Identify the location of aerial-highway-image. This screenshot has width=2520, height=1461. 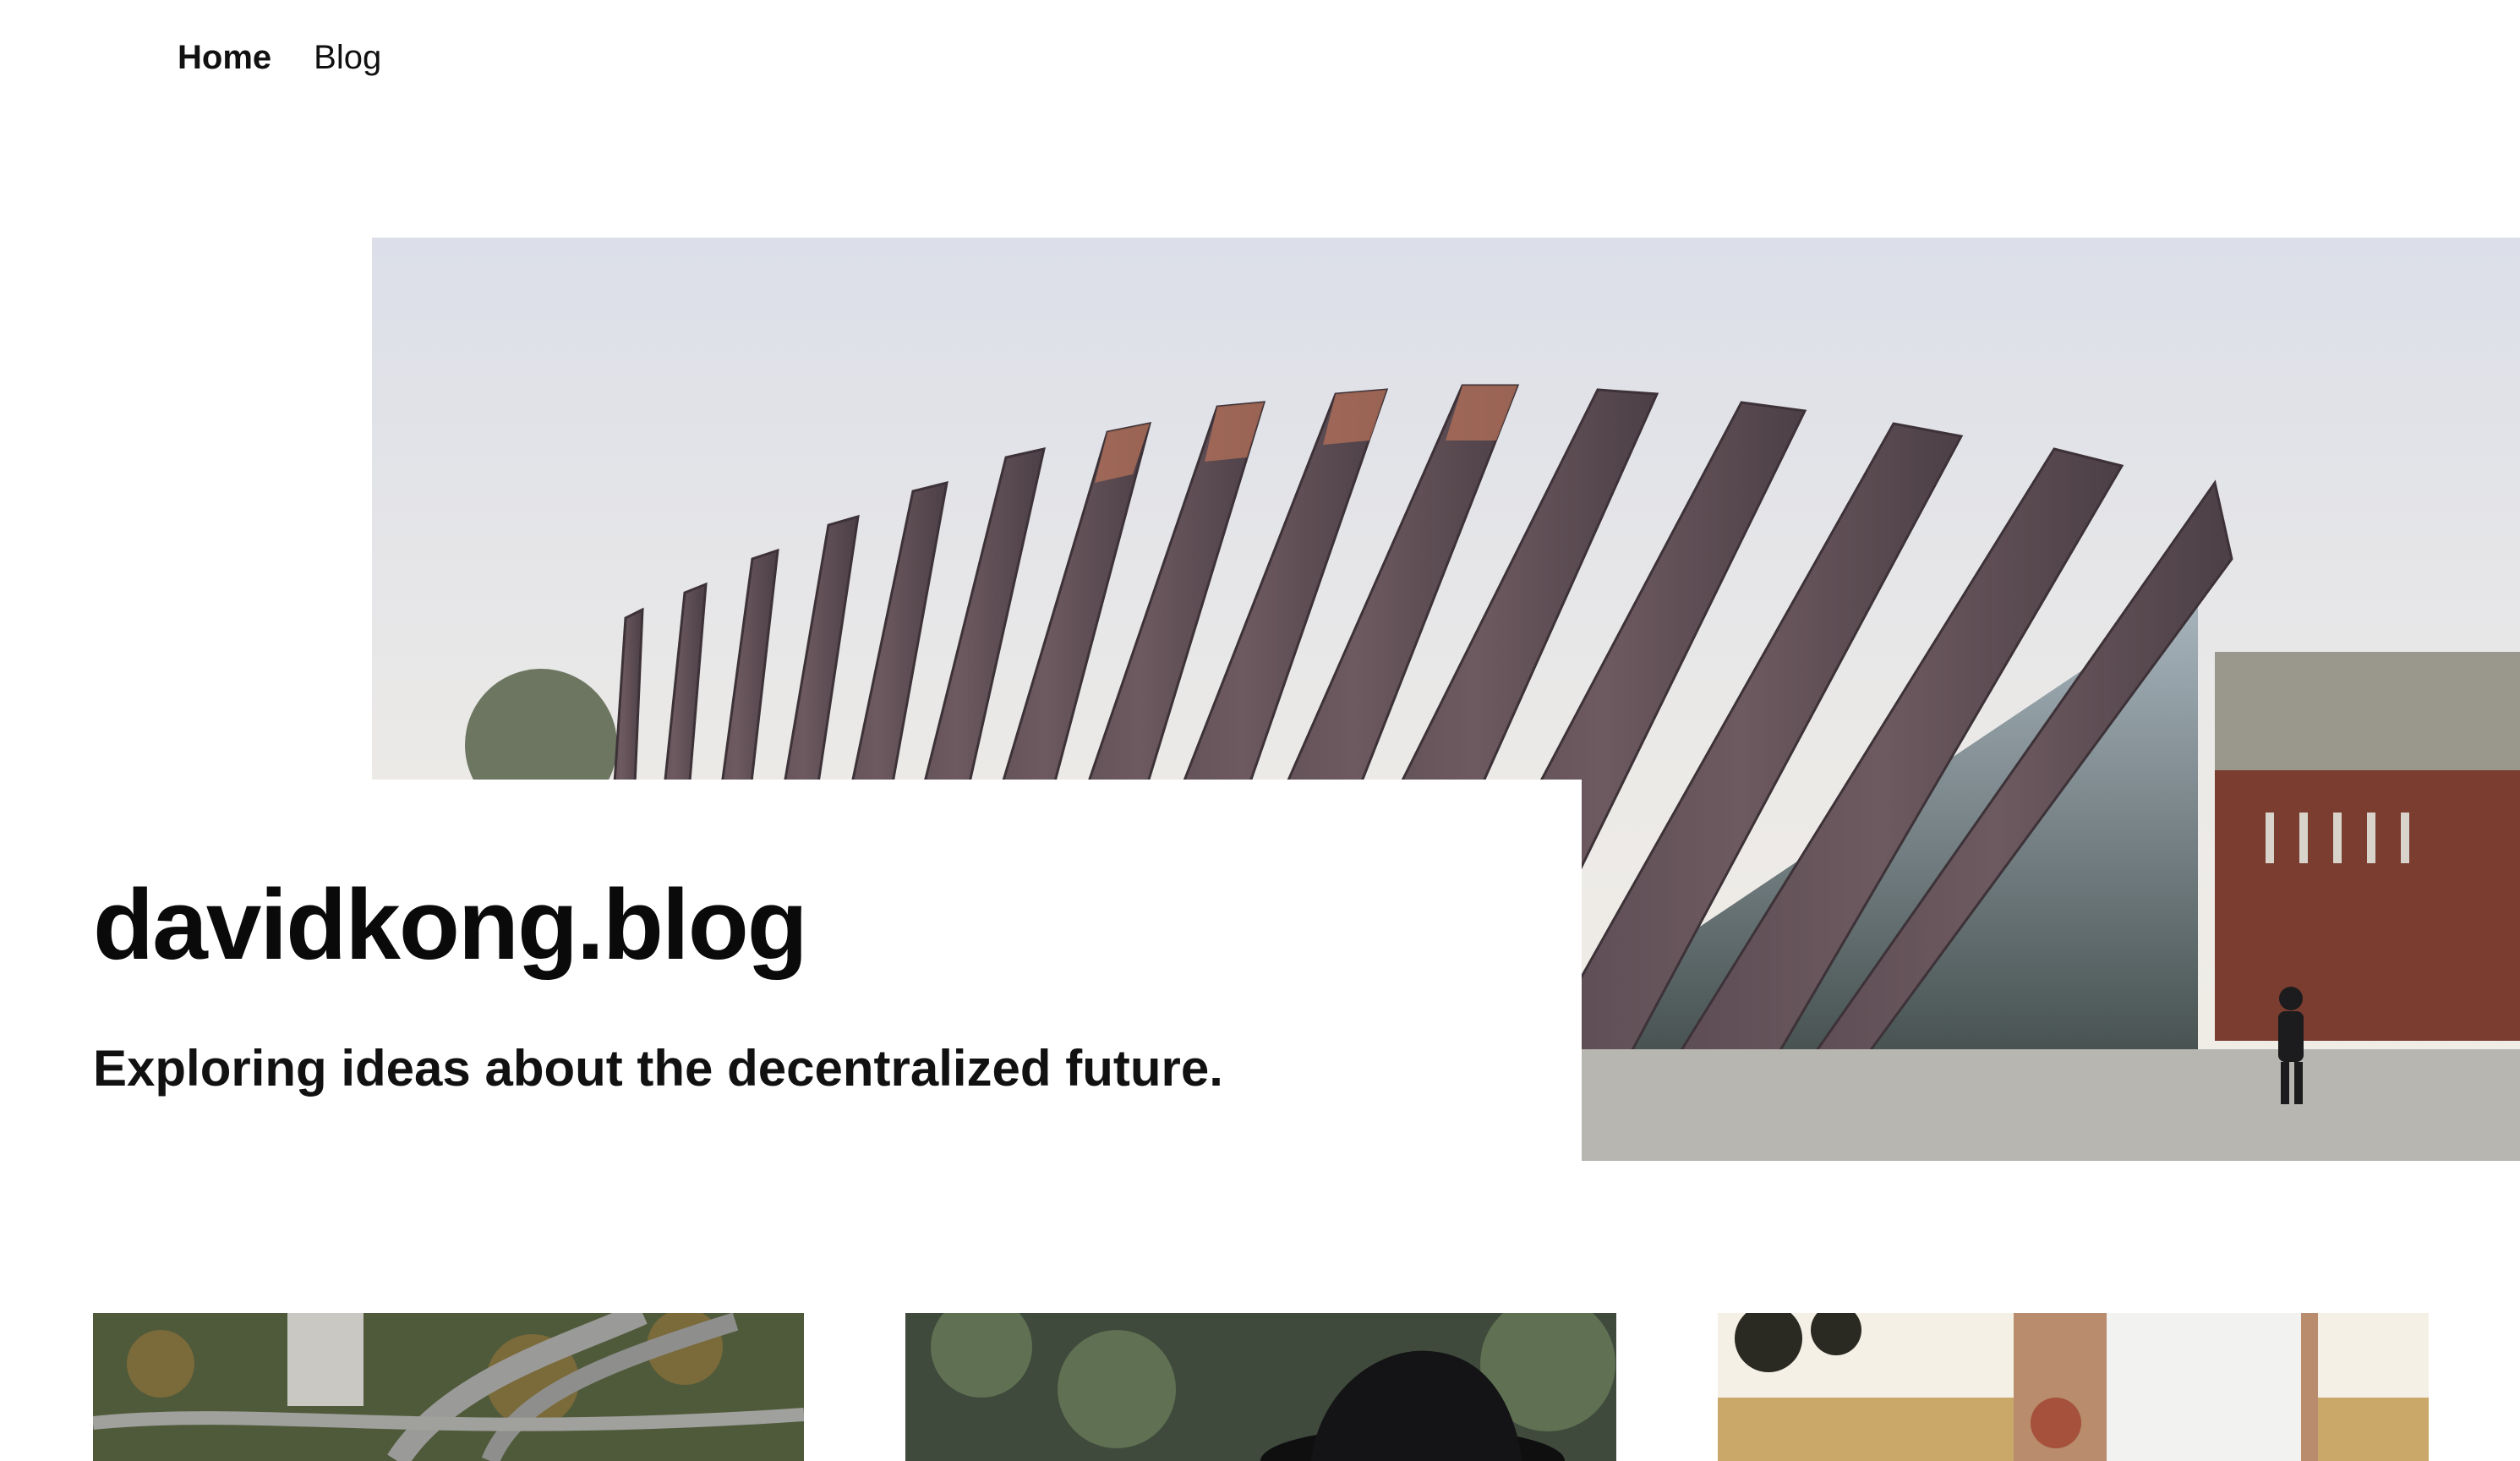
(448, 1387).